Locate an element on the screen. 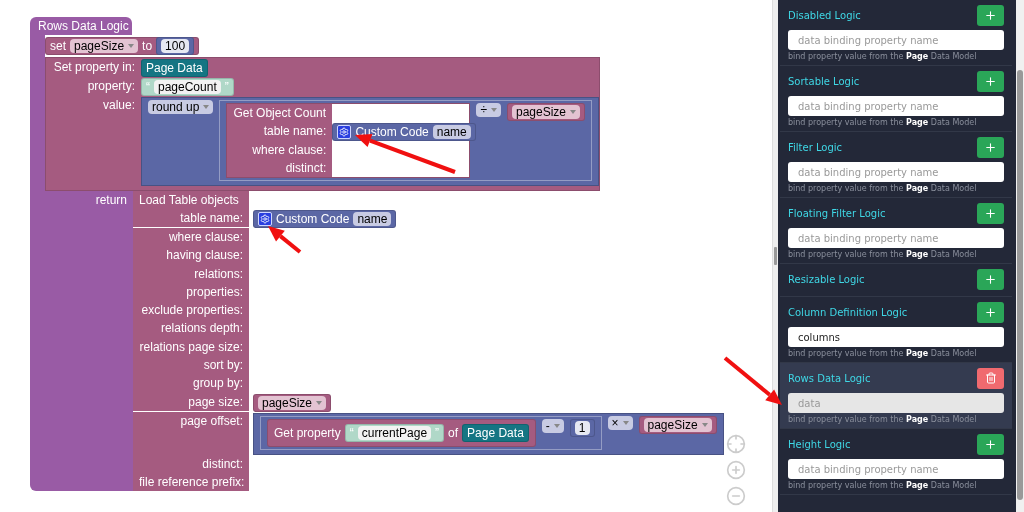 Image resolution: width=1024 pixels, height=512 pixels. multiply-block: Get property “ currentPage ” of Page Data - 1 × pageSize is located at coordinates (488, 433).